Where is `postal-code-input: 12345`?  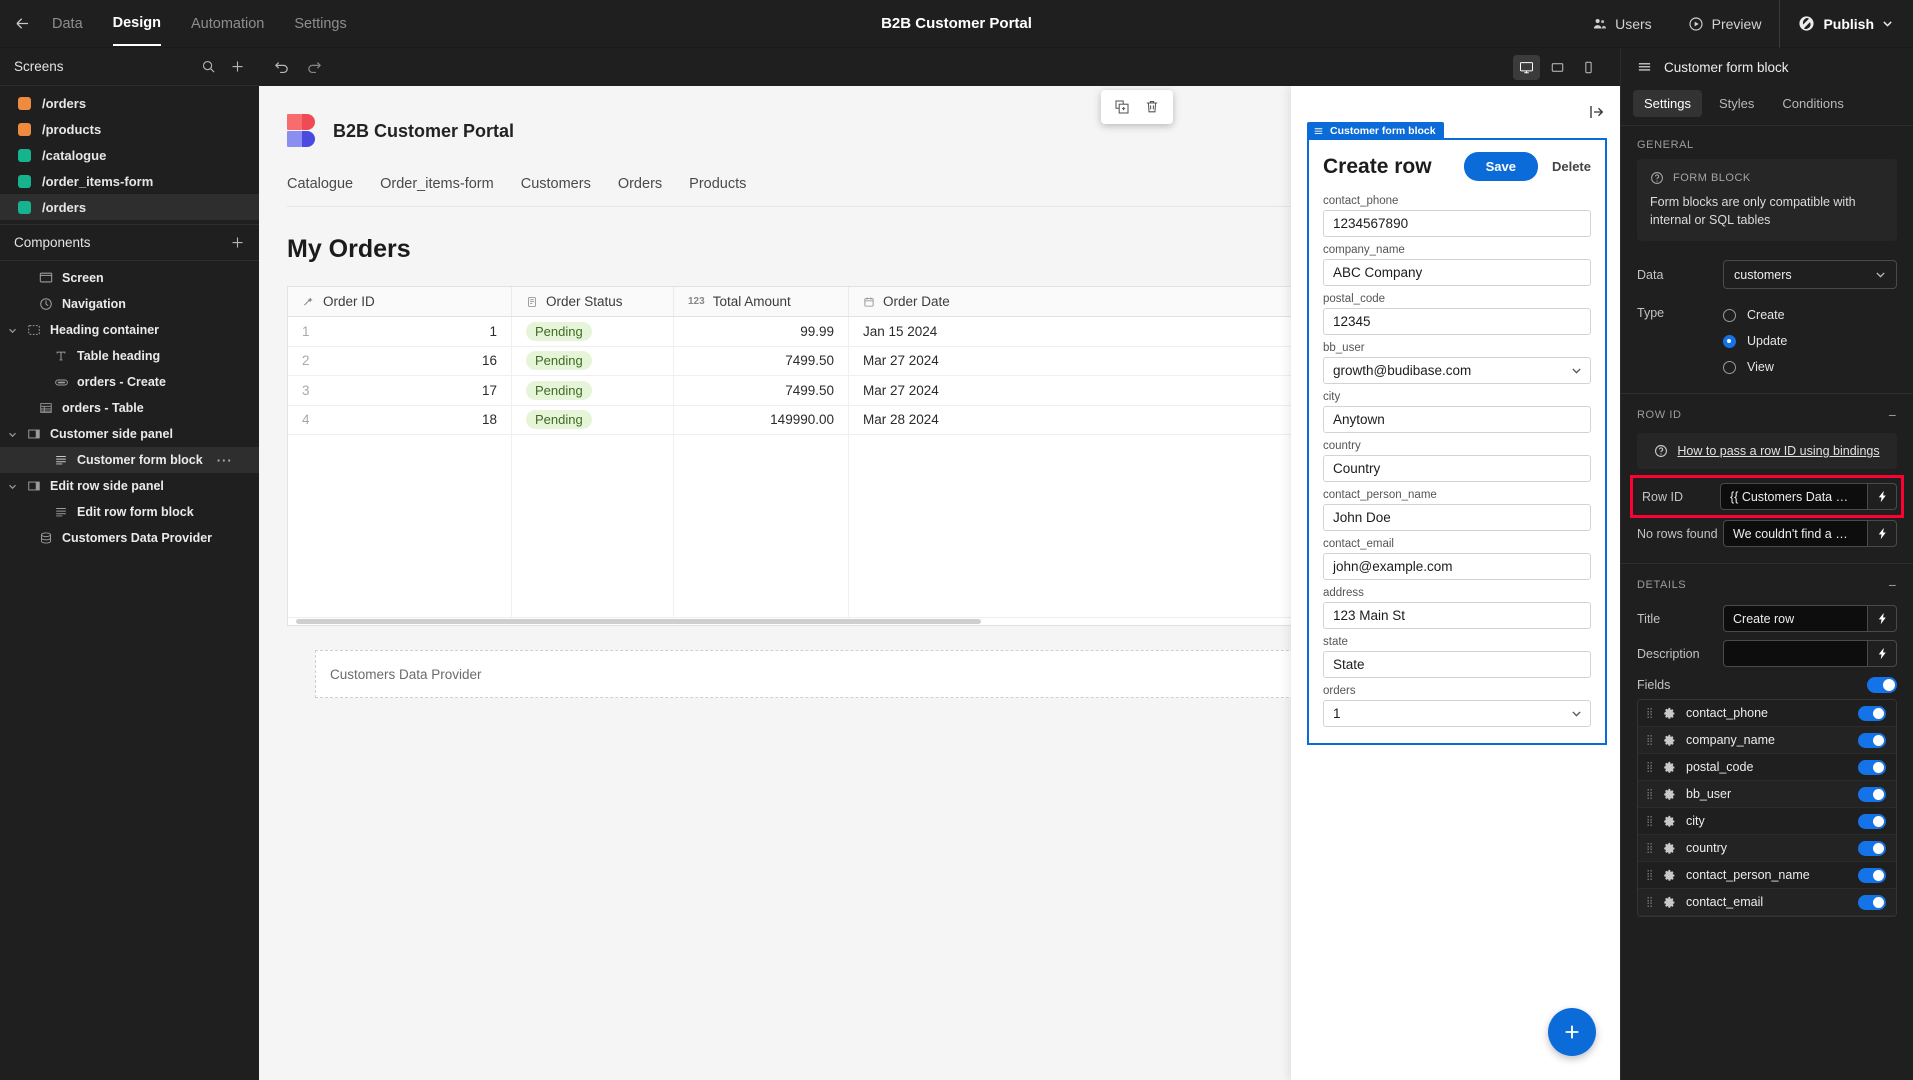 postal-code-input: 12345 is located at coordinates (1457, 321).